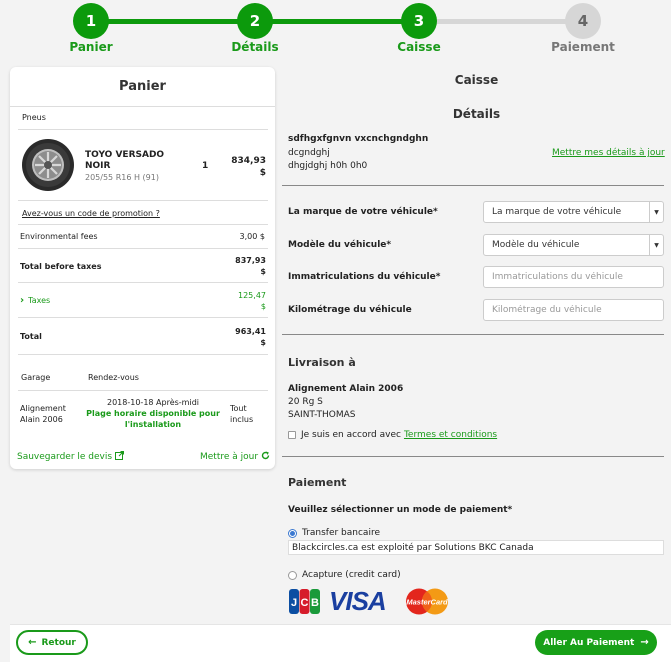  I want to click on checkout-stepper: 1 Panier 2 Détails 3 Caisse 4 Paiement, so click(335, 31).